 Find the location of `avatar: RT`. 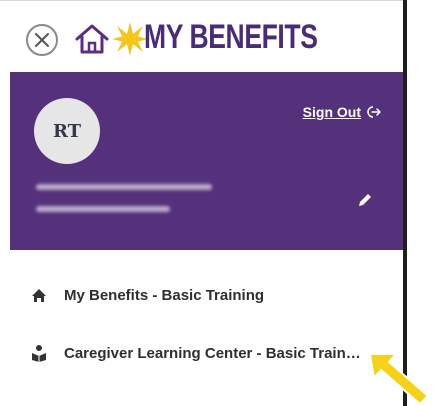

avatar: RT is located at coordinates (67, 131).